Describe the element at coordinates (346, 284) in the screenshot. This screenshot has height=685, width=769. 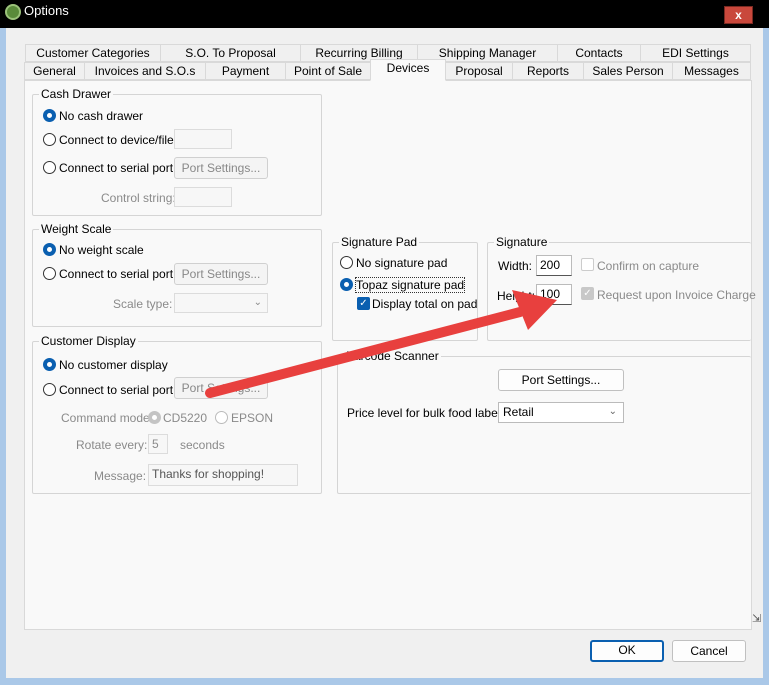
I see `topaz-radio` at that location.